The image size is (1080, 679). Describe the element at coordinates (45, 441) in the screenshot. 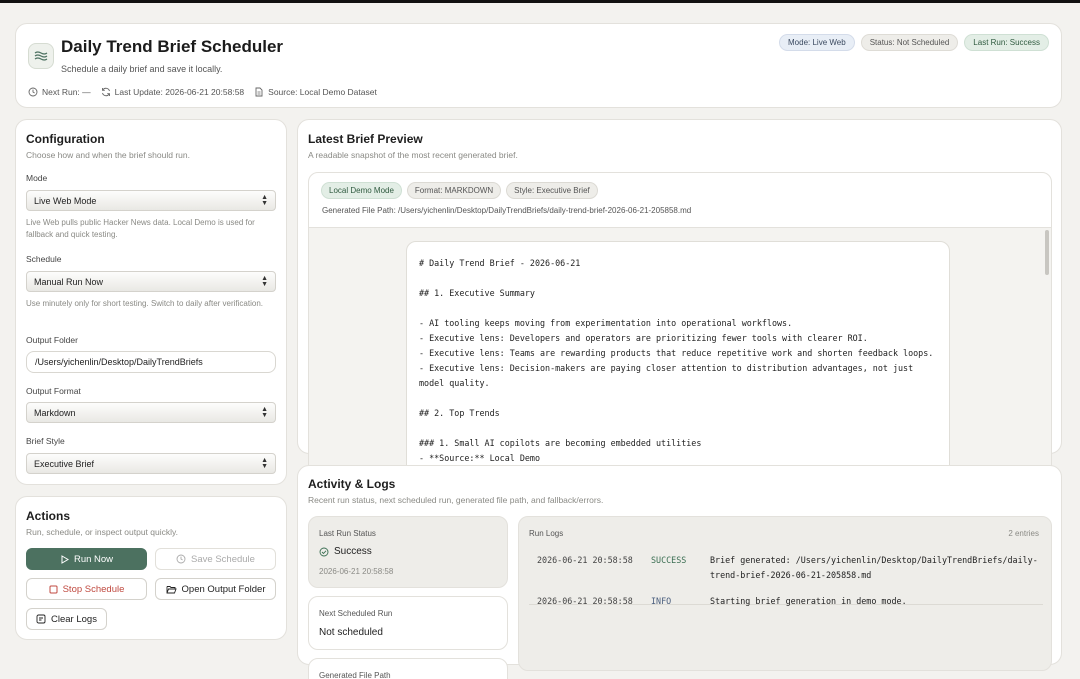

I see `brief-style-label: Brief Style` at that location.